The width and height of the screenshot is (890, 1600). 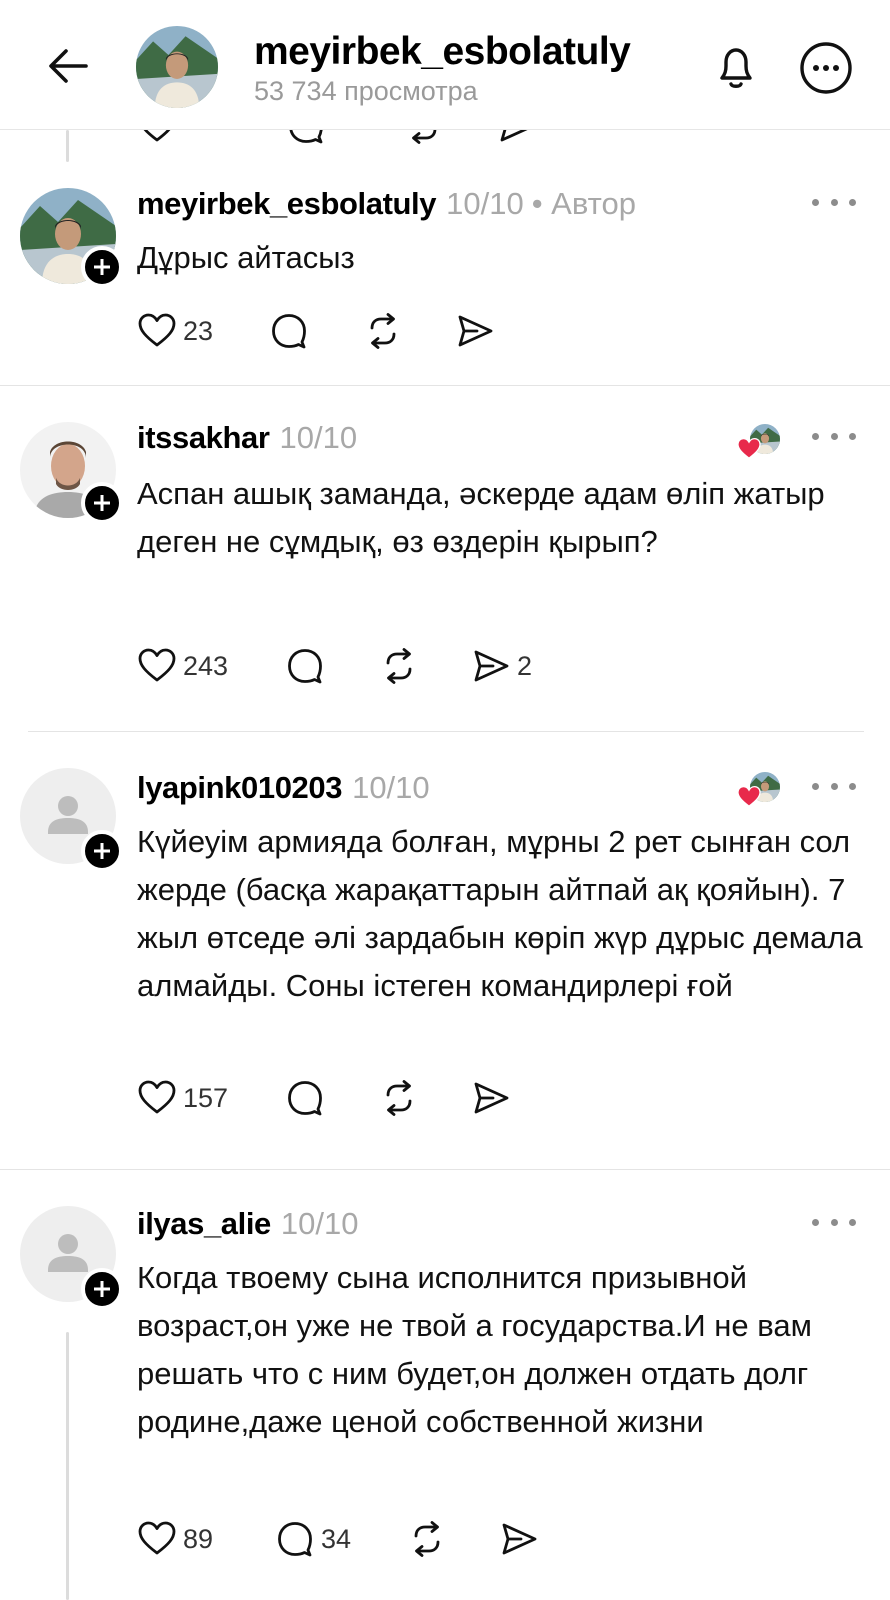 I want to click on like-count: 243, so click(x=206, y=665).